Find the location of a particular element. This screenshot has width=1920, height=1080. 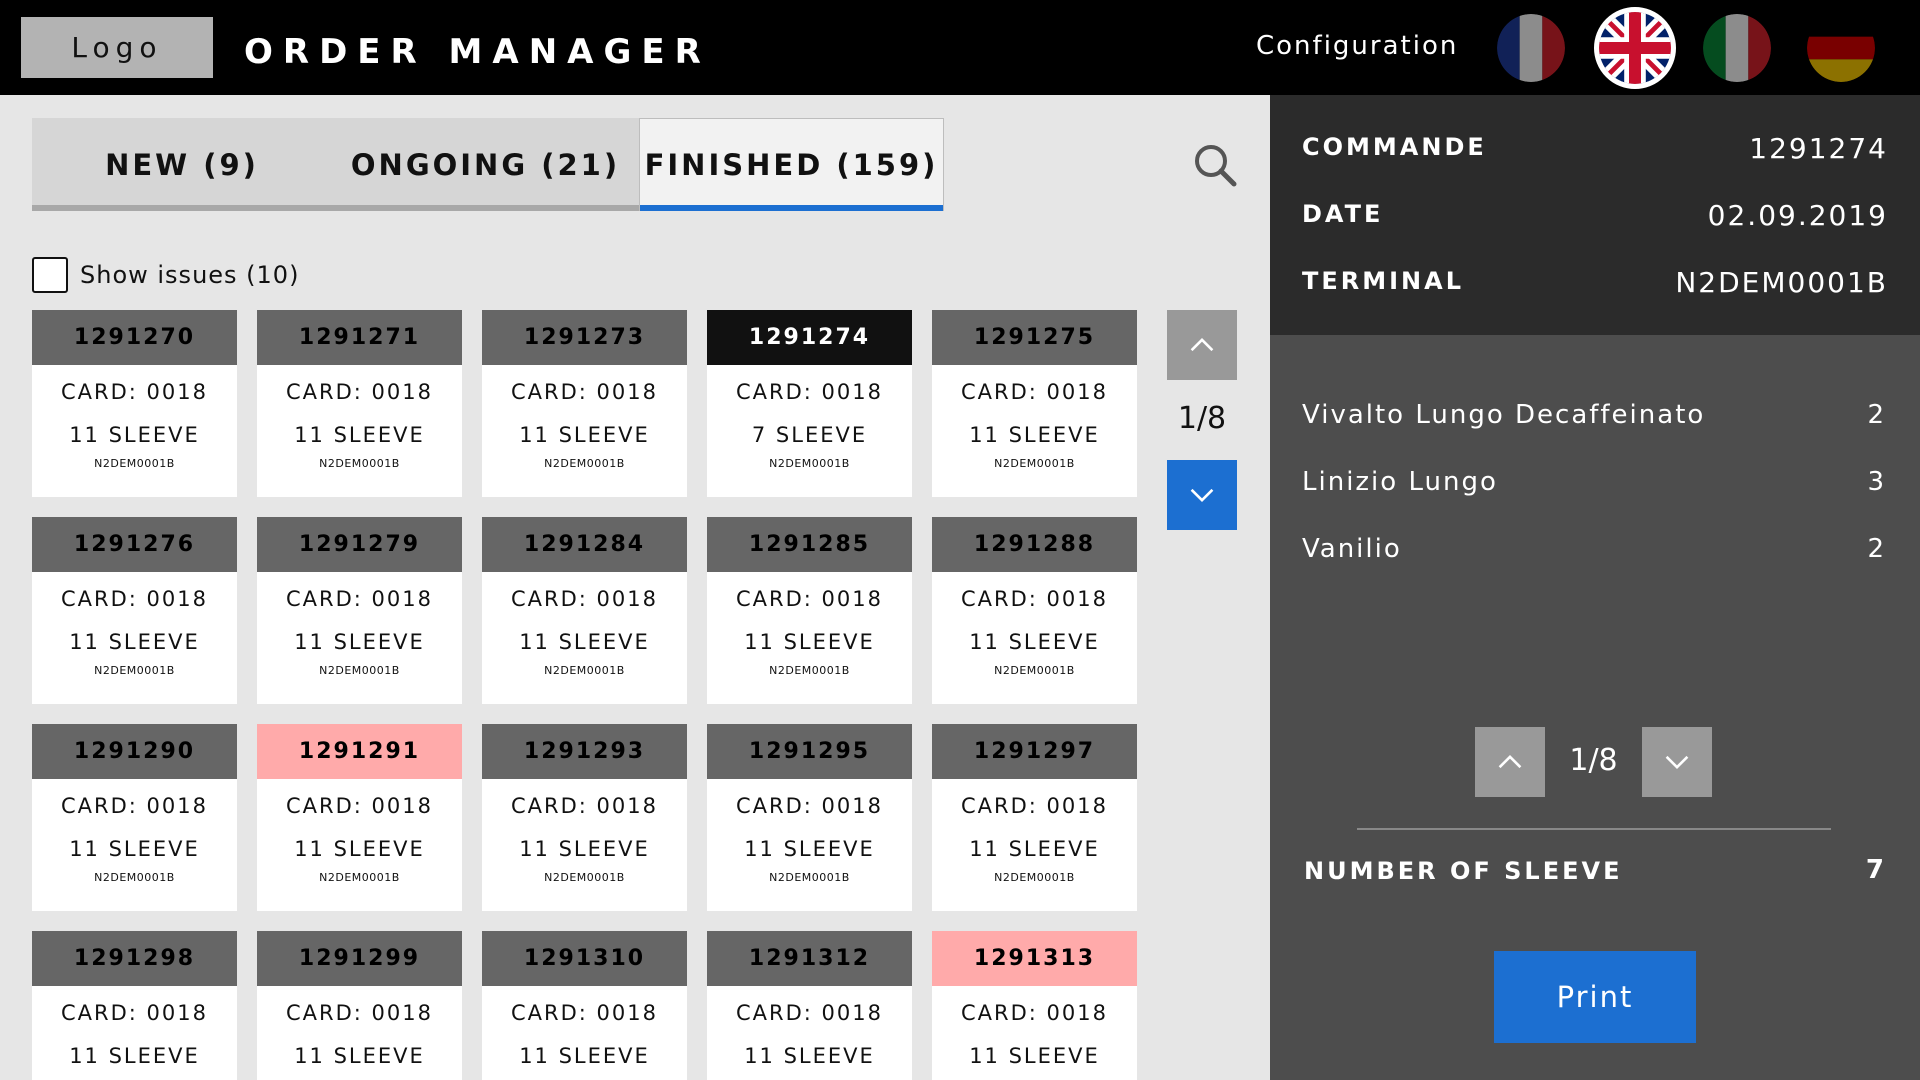

order-card: 1291275 CARD: 0018 11 SLEEVE N2DEM0001B is located at coordinates (1034, 403).